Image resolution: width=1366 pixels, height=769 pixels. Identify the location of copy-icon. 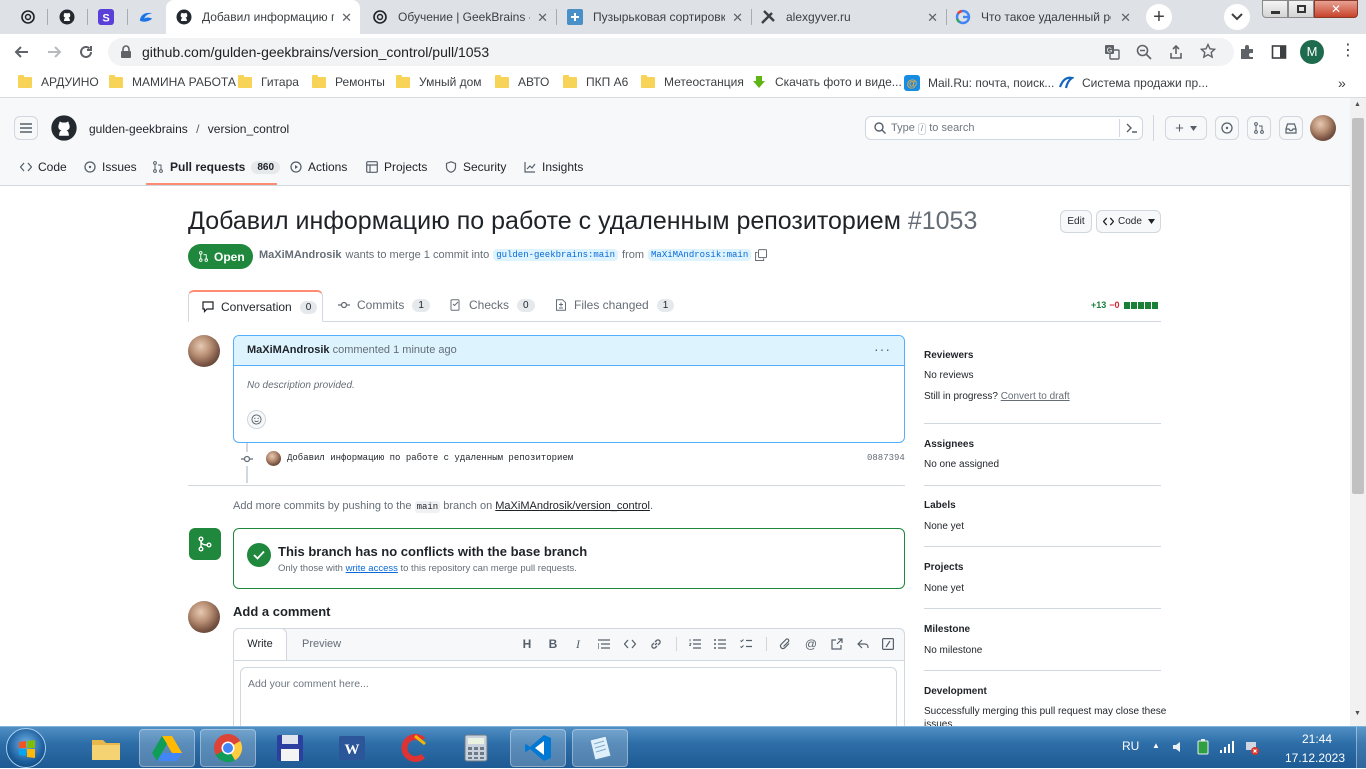
(761, 255).